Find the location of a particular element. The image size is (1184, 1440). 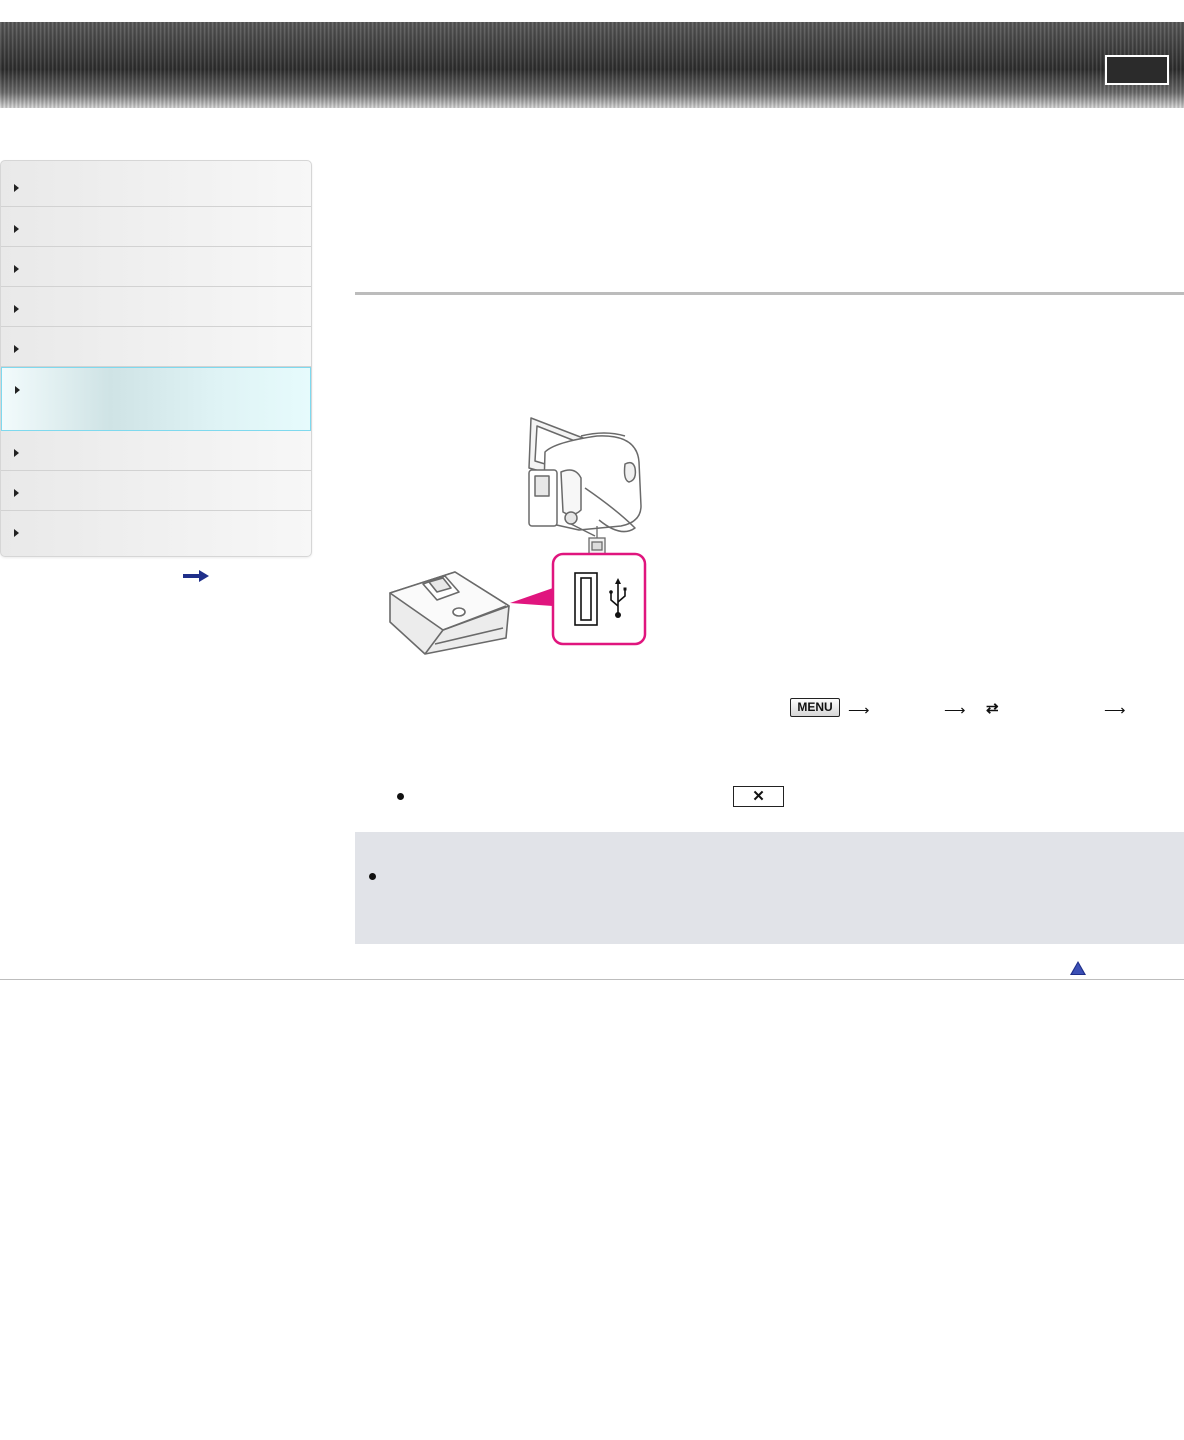

connection-illustration is located at coordinates (518, 536).